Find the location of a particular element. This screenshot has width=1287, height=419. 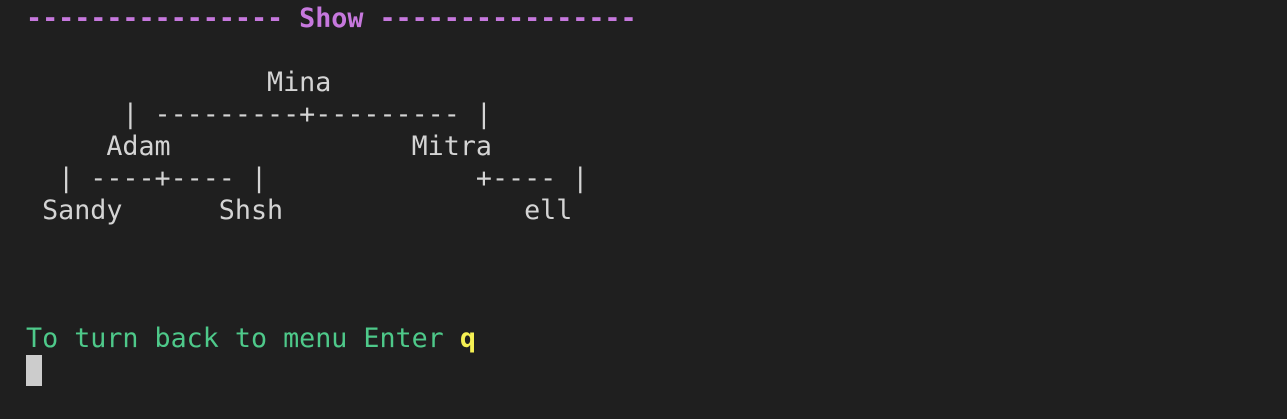

tree-line: Mina is located at coordinates (179, 82).